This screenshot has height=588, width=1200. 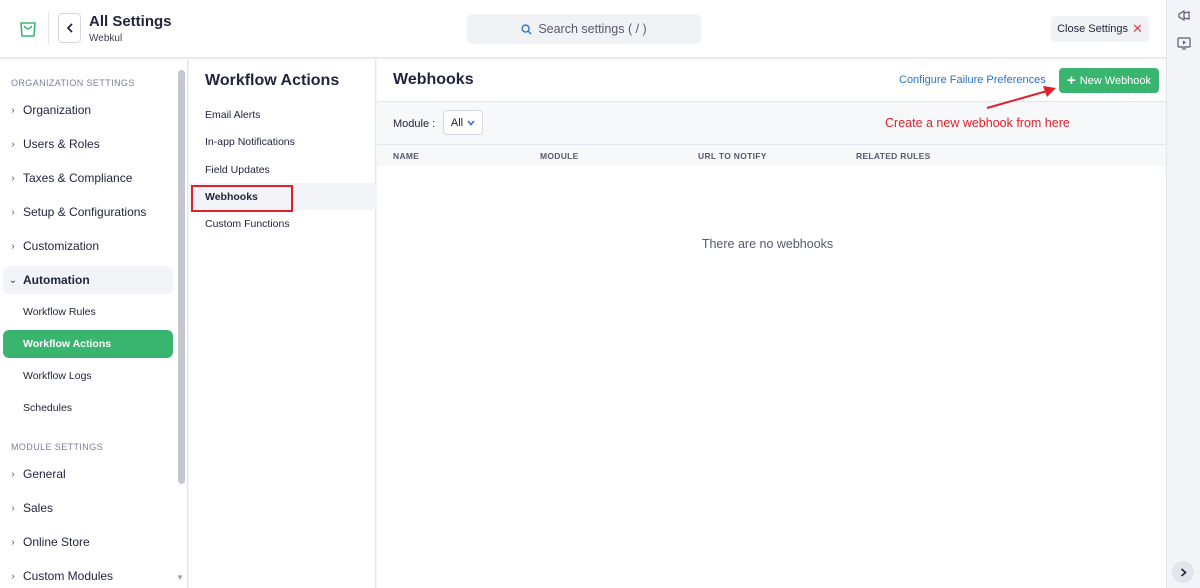 I want to click on sidebar-item-users-roles: › Users & Roles, so click(x=88, y=144).